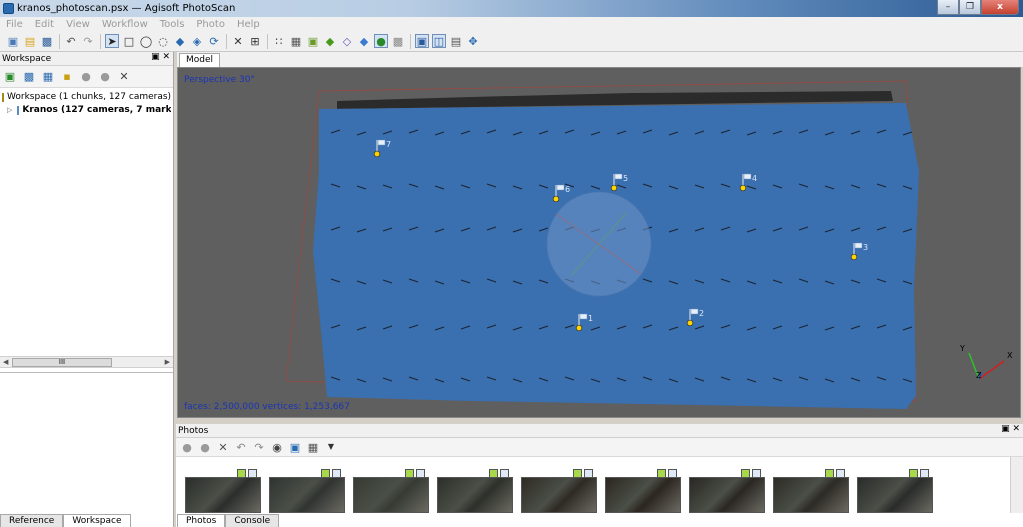 This screenshot has height=527, width=1023. Describe the element at coordinates (105, 77) in the screenshot. I see `disable-icon: ●` at that location.